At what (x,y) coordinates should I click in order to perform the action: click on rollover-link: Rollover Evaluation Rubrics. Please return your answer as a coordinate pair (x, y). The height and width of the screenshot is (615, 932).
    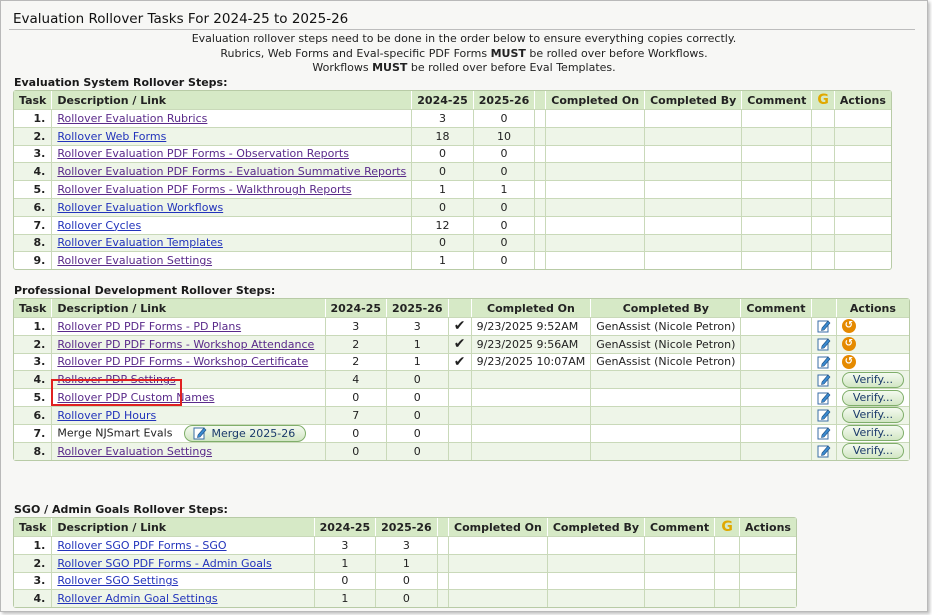
    Looking at the image, I should click on (132, 118).